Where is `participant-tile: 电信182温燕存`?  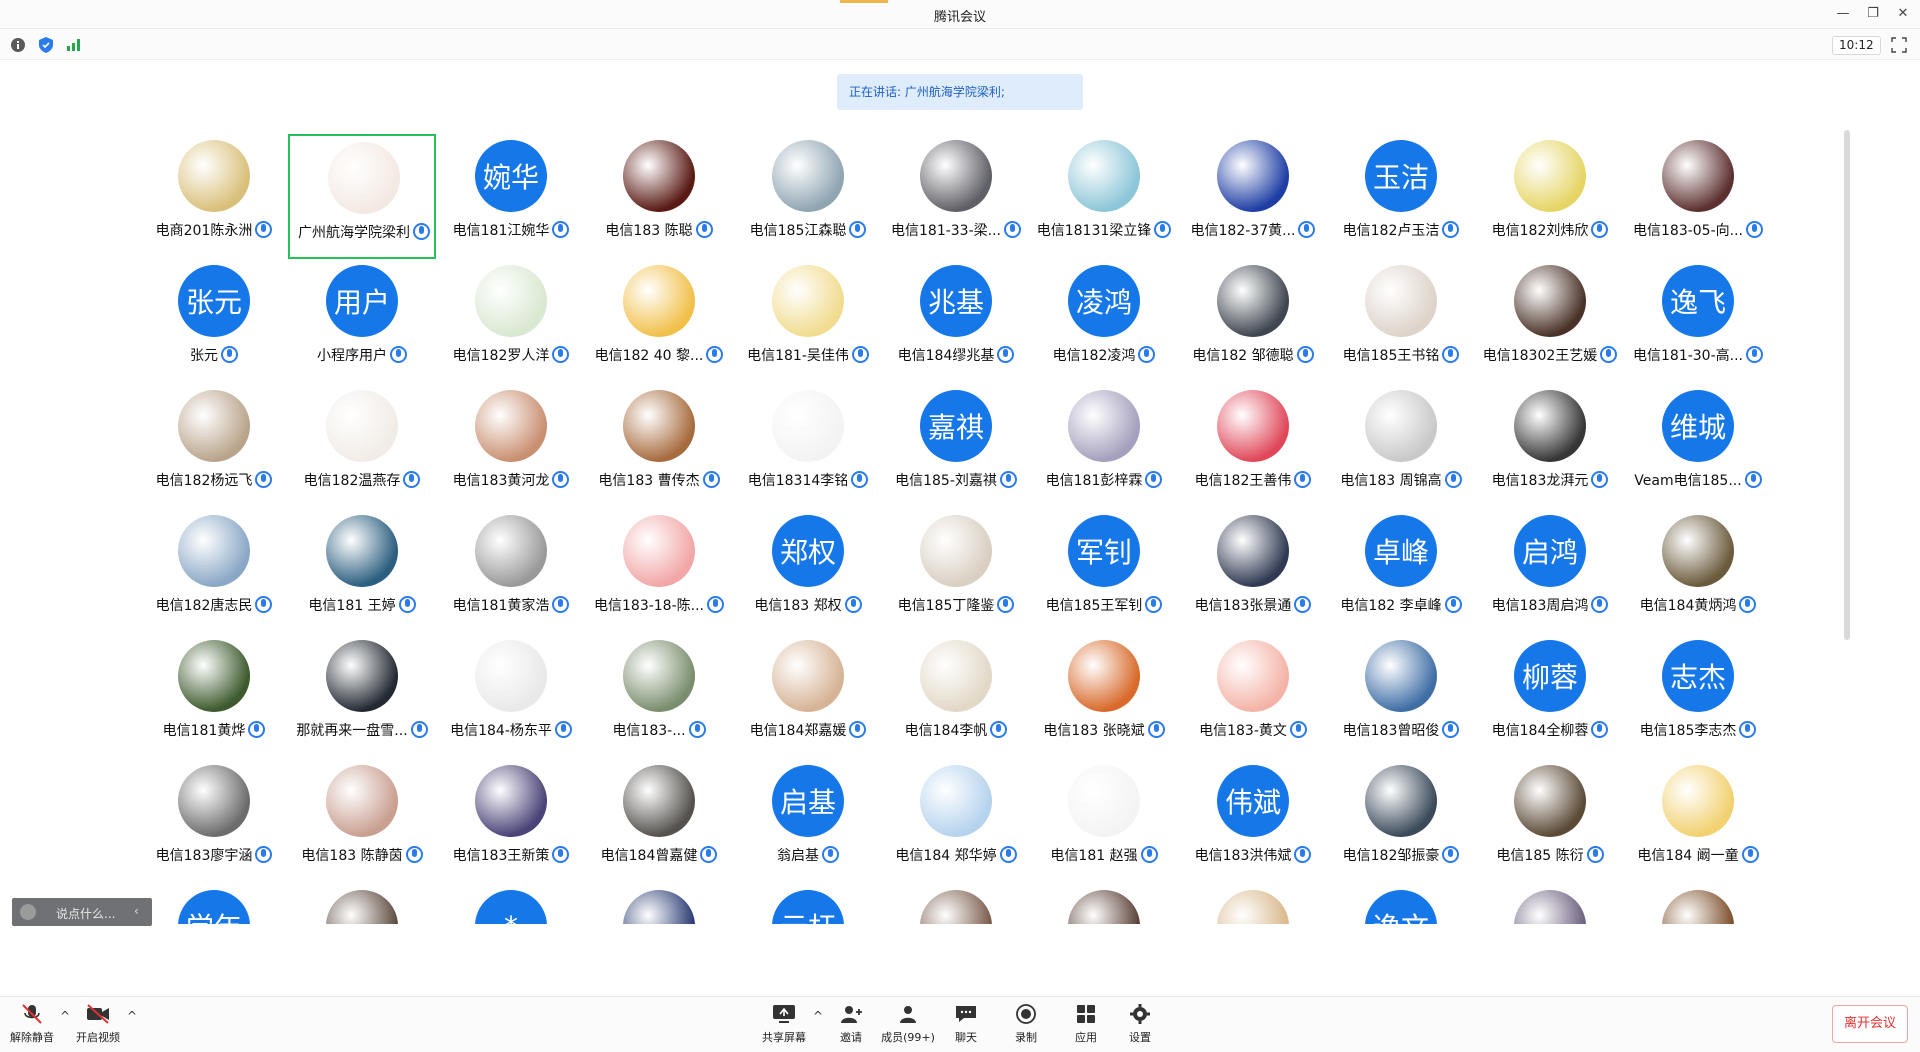 participant-tile: 电信182温燕存 is located at coordinates (362, 446).